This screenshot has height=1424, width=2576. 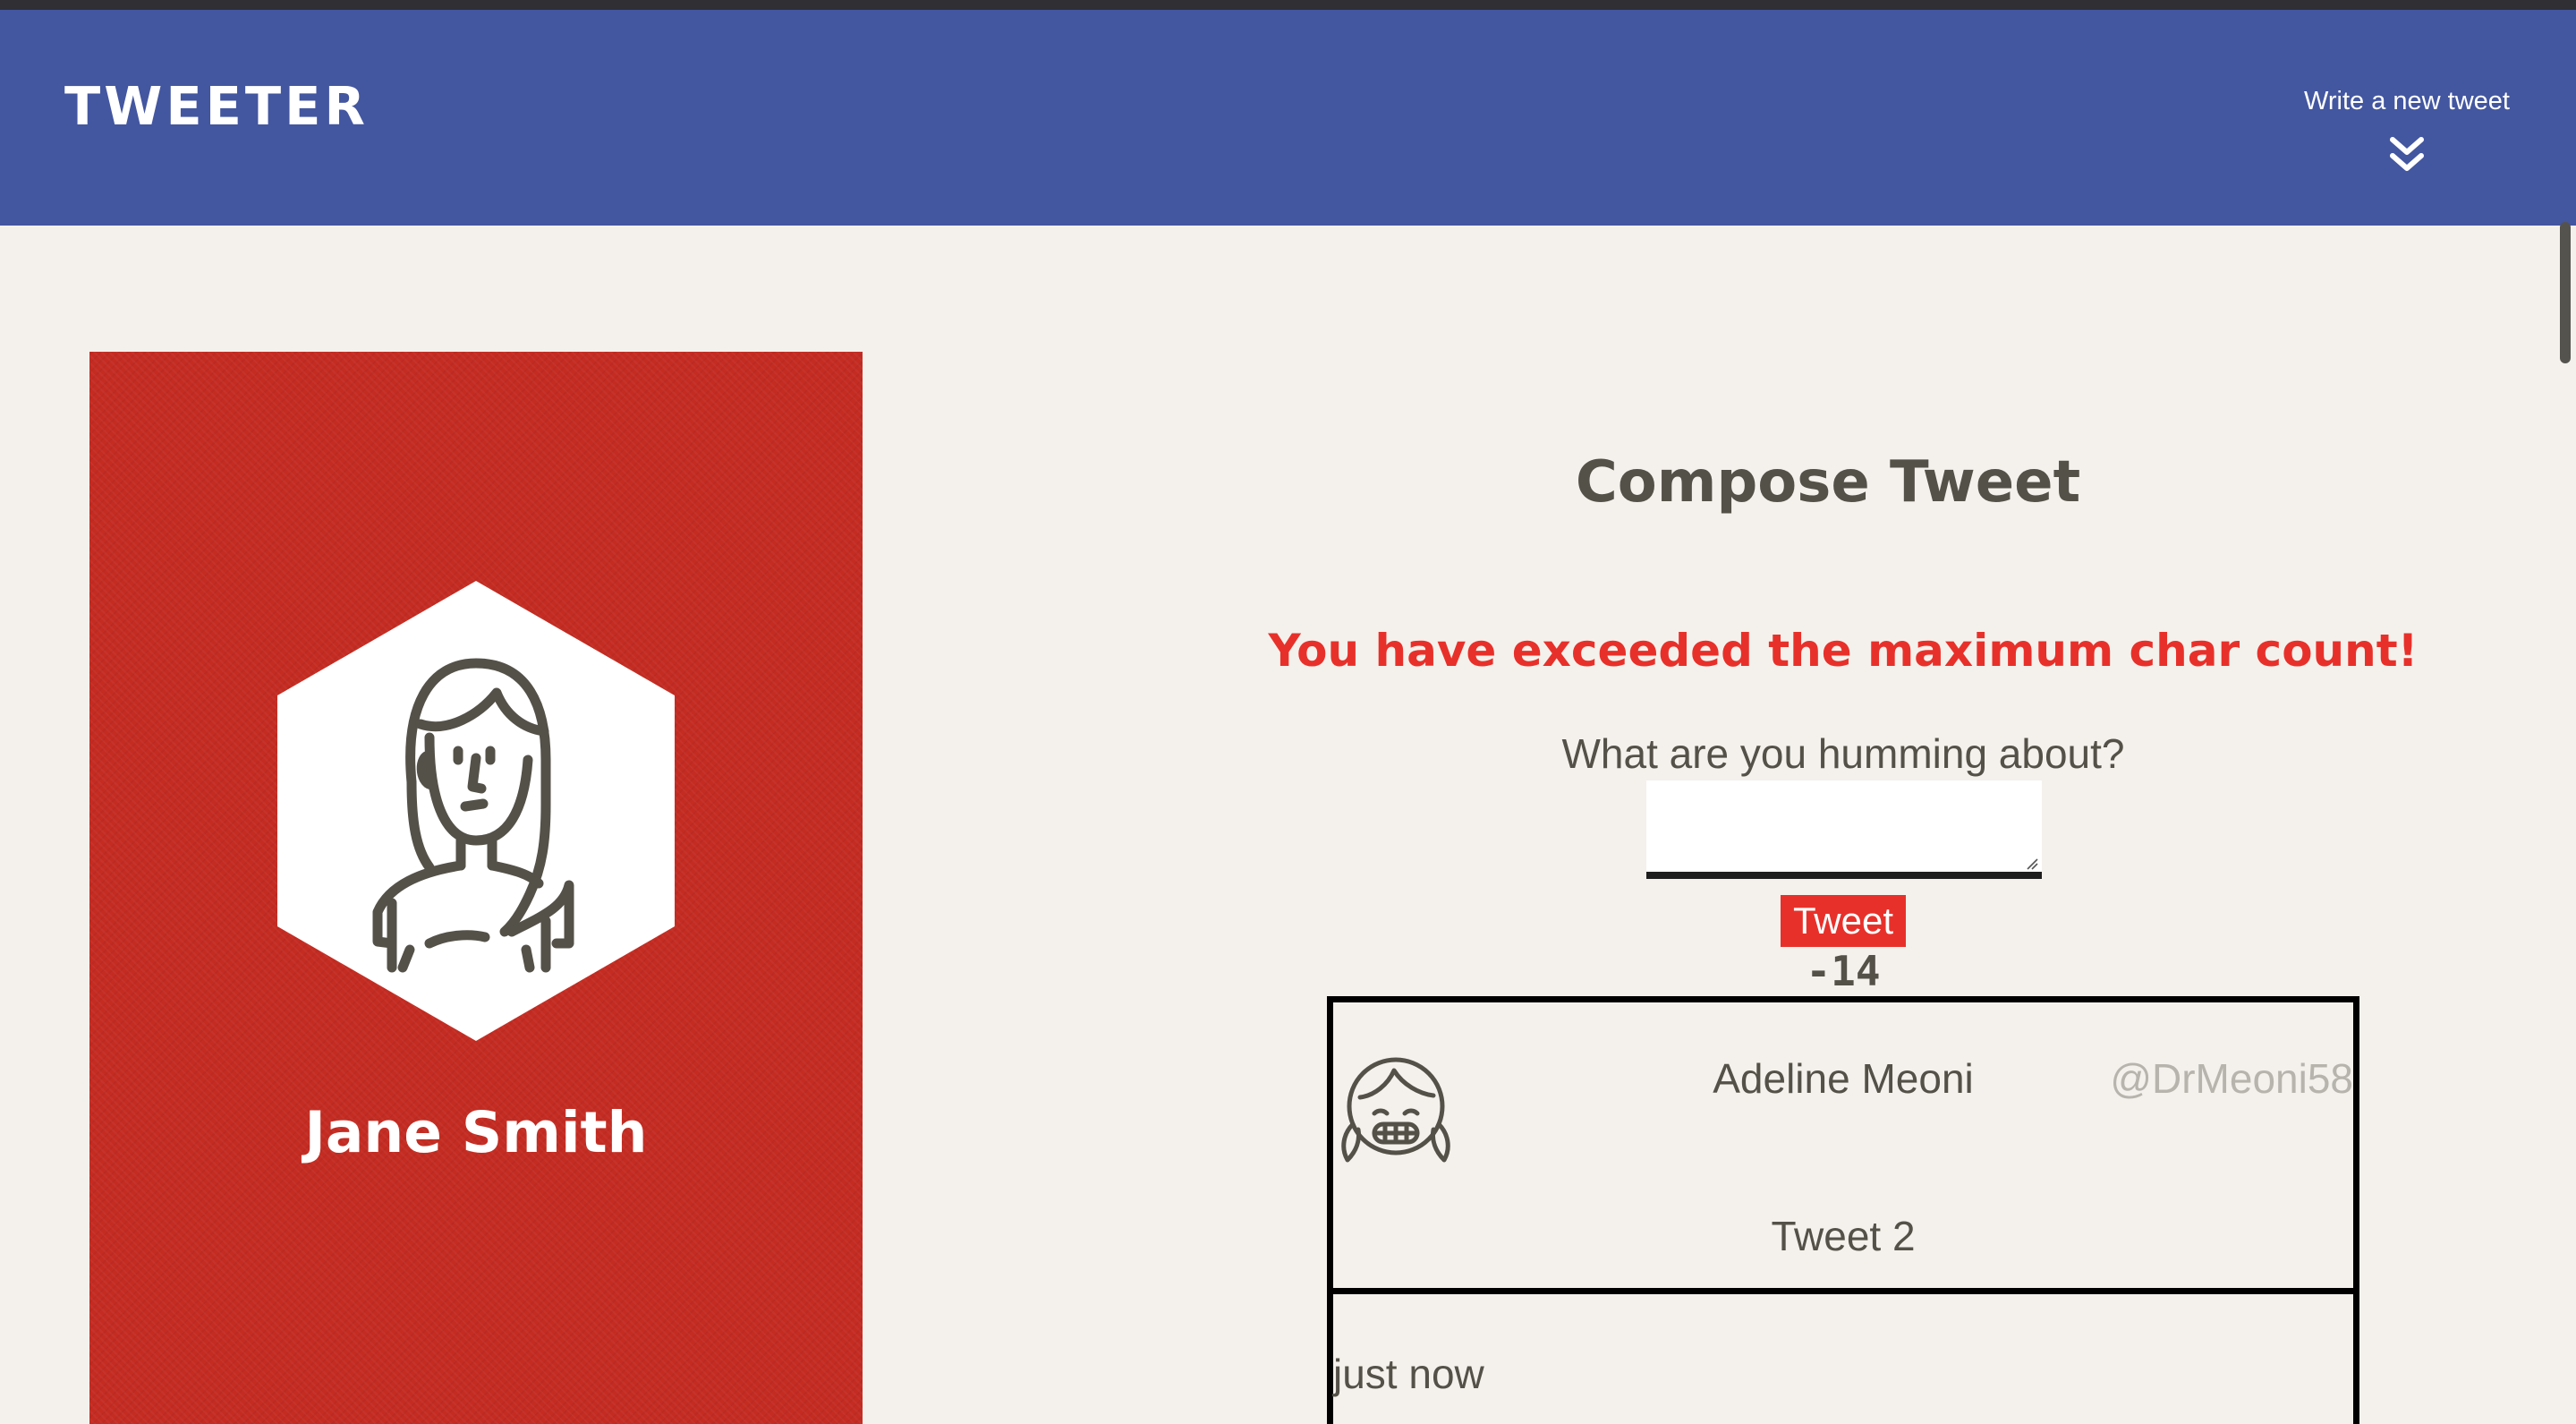 What do you see at coordinates (1288, 5) in the screenshot?
I see `window-top-strip` at bounding box center [1288, 5].